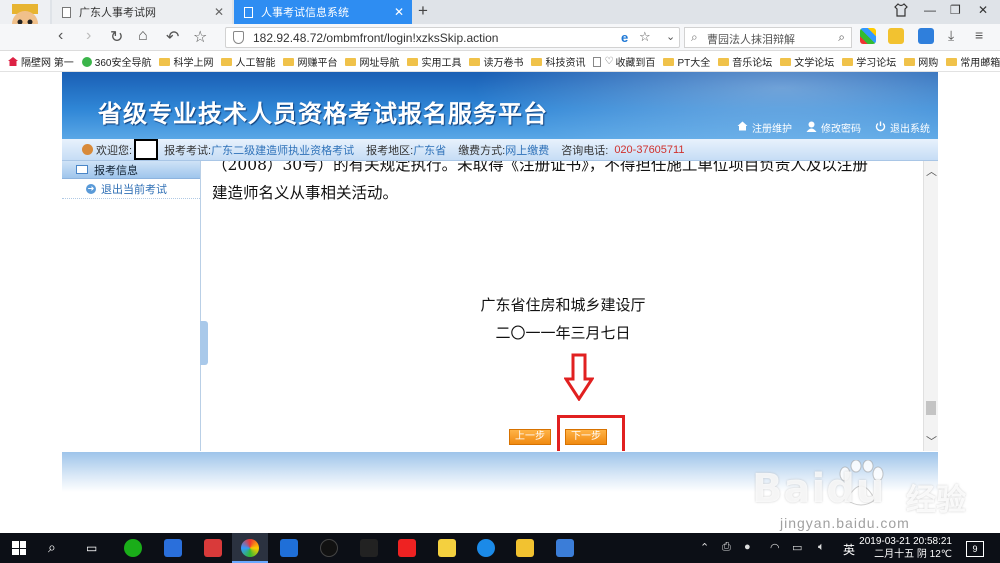  I want to click on bookmark-item: 网购, so click(921, 61).